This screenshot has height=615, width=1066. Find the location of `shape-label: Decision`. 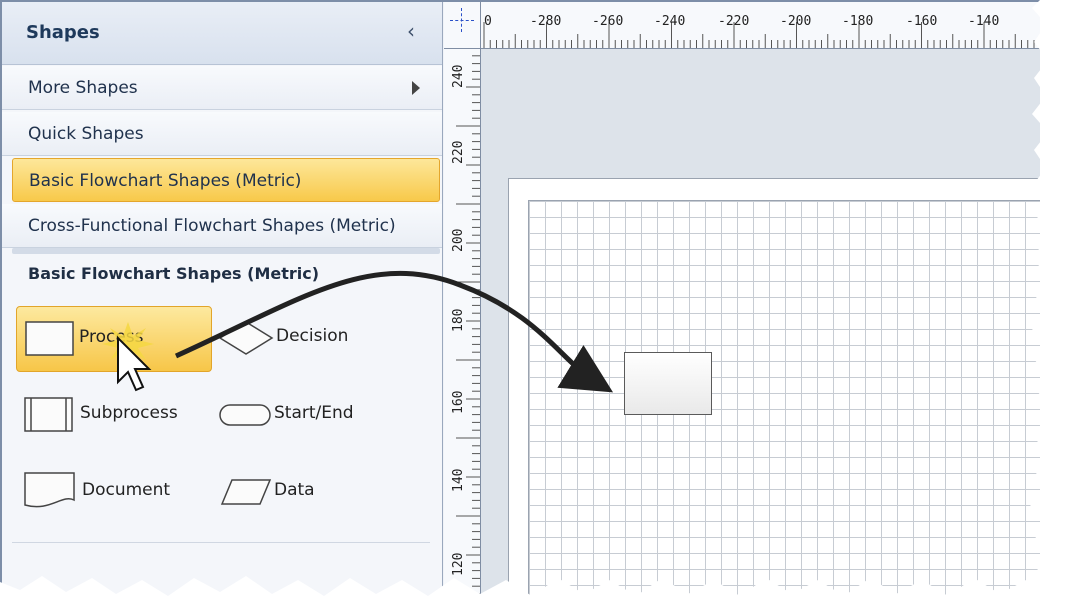

shape-label: Decision is located at coordinates (312, 336).